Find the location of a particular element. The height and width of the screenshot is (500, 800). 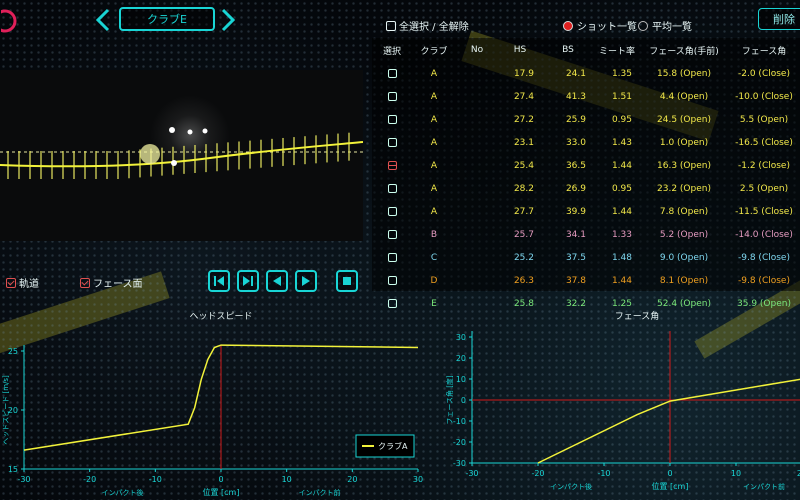

cell-hs: 27.7 is located at coordinates (523, 211).